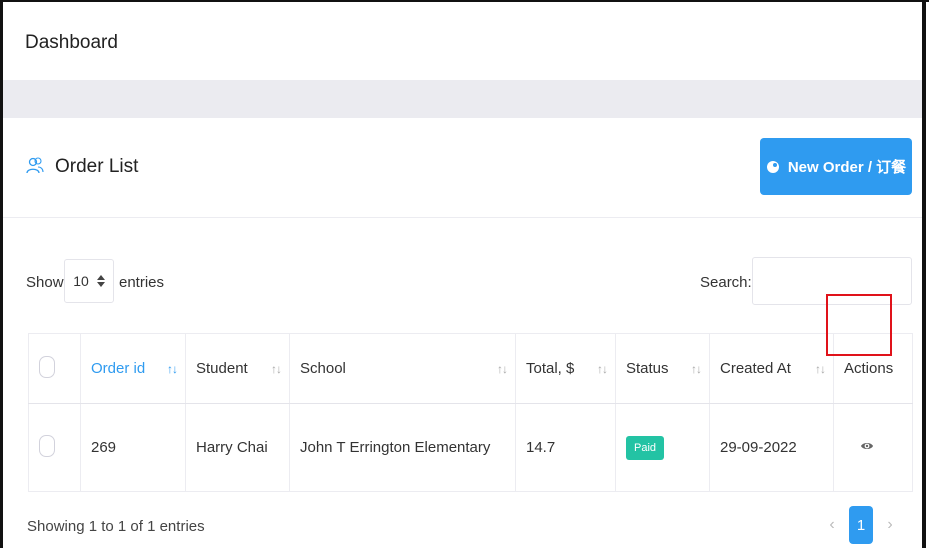  I want to click on cell-total: 14.7, so click(565, 447).